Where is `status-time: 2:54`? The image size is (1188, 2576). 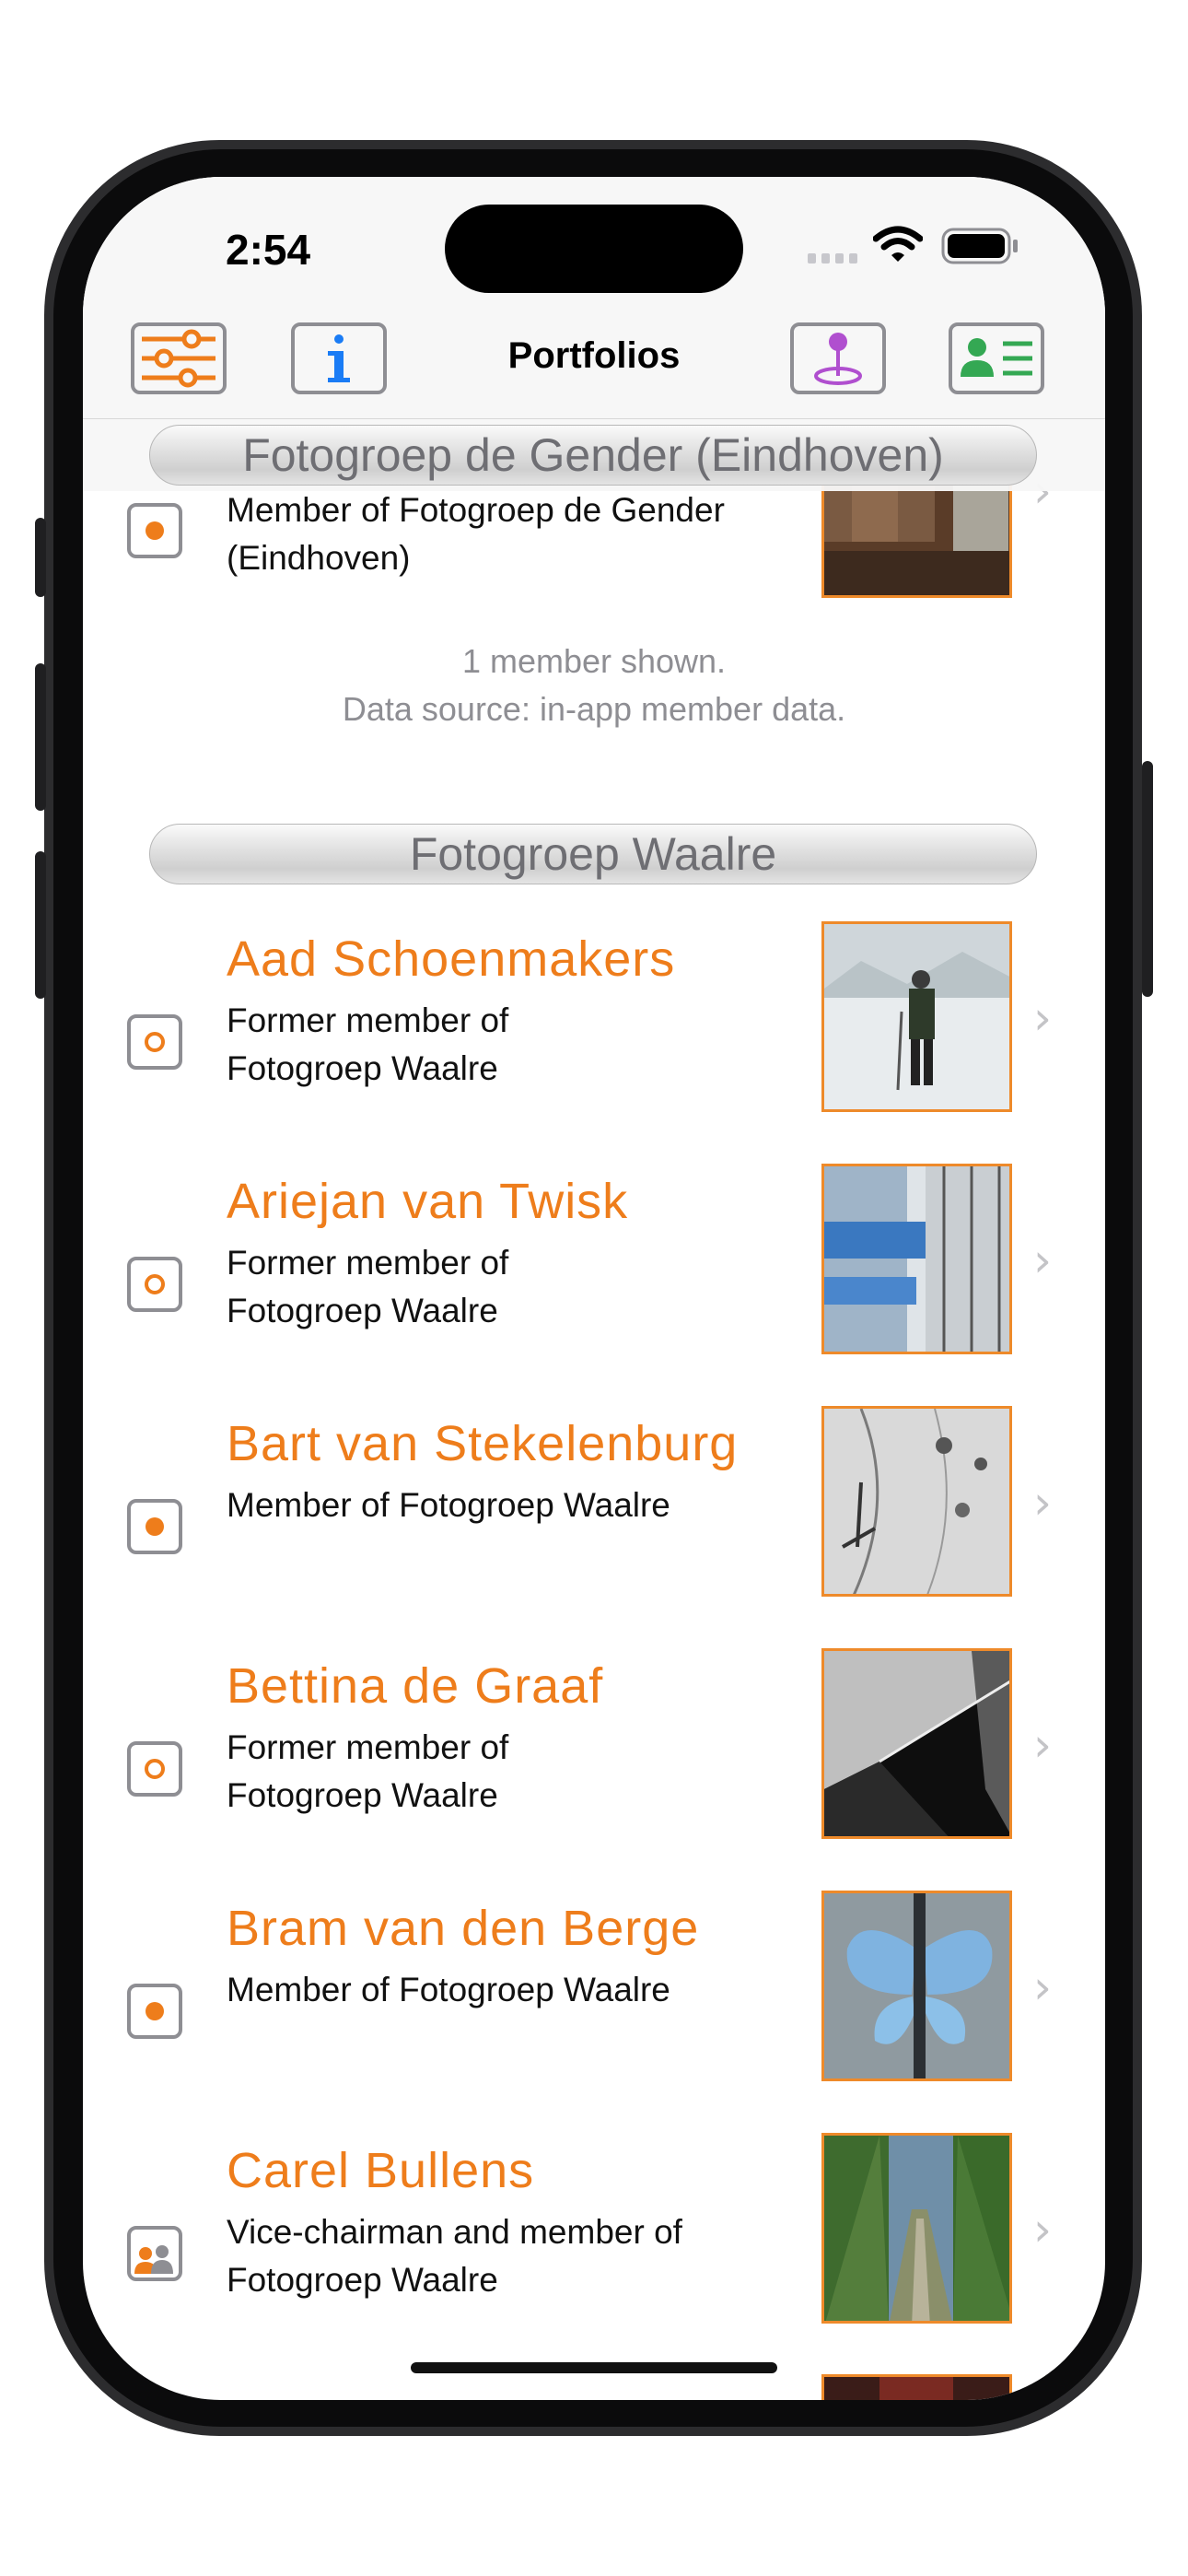
status-time: 2:54 is located at coordinates (268, 250).